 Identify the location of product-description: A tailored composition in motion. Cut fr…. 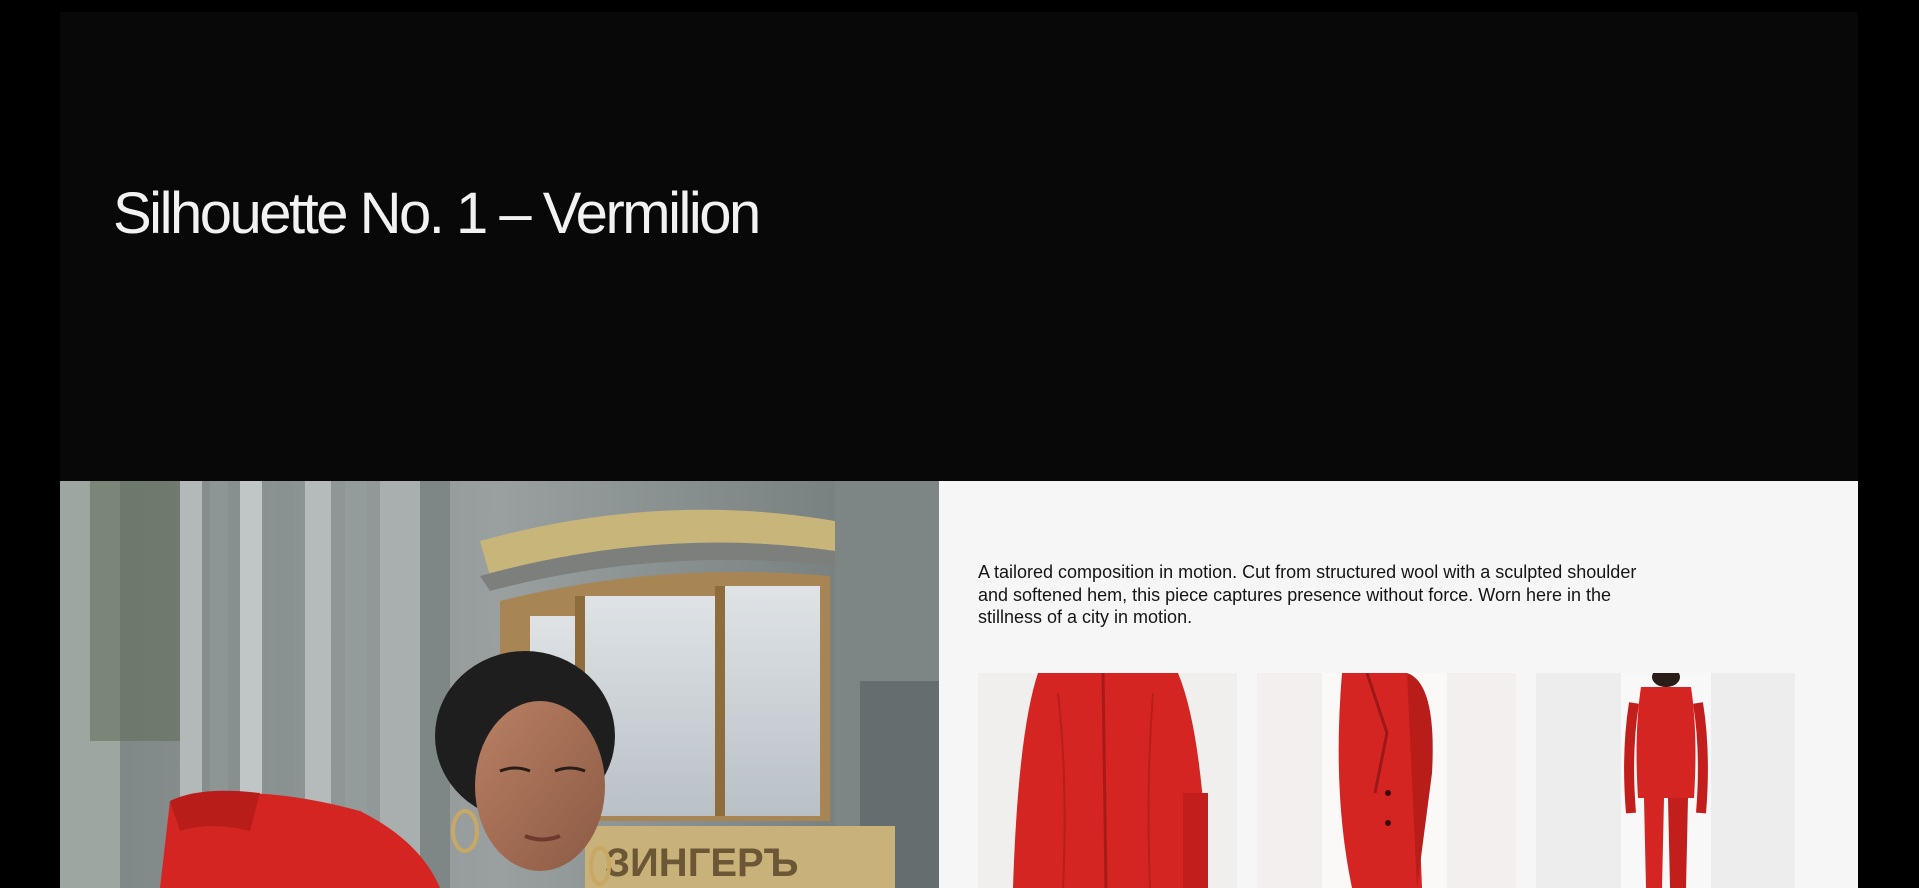
(1307, 594).